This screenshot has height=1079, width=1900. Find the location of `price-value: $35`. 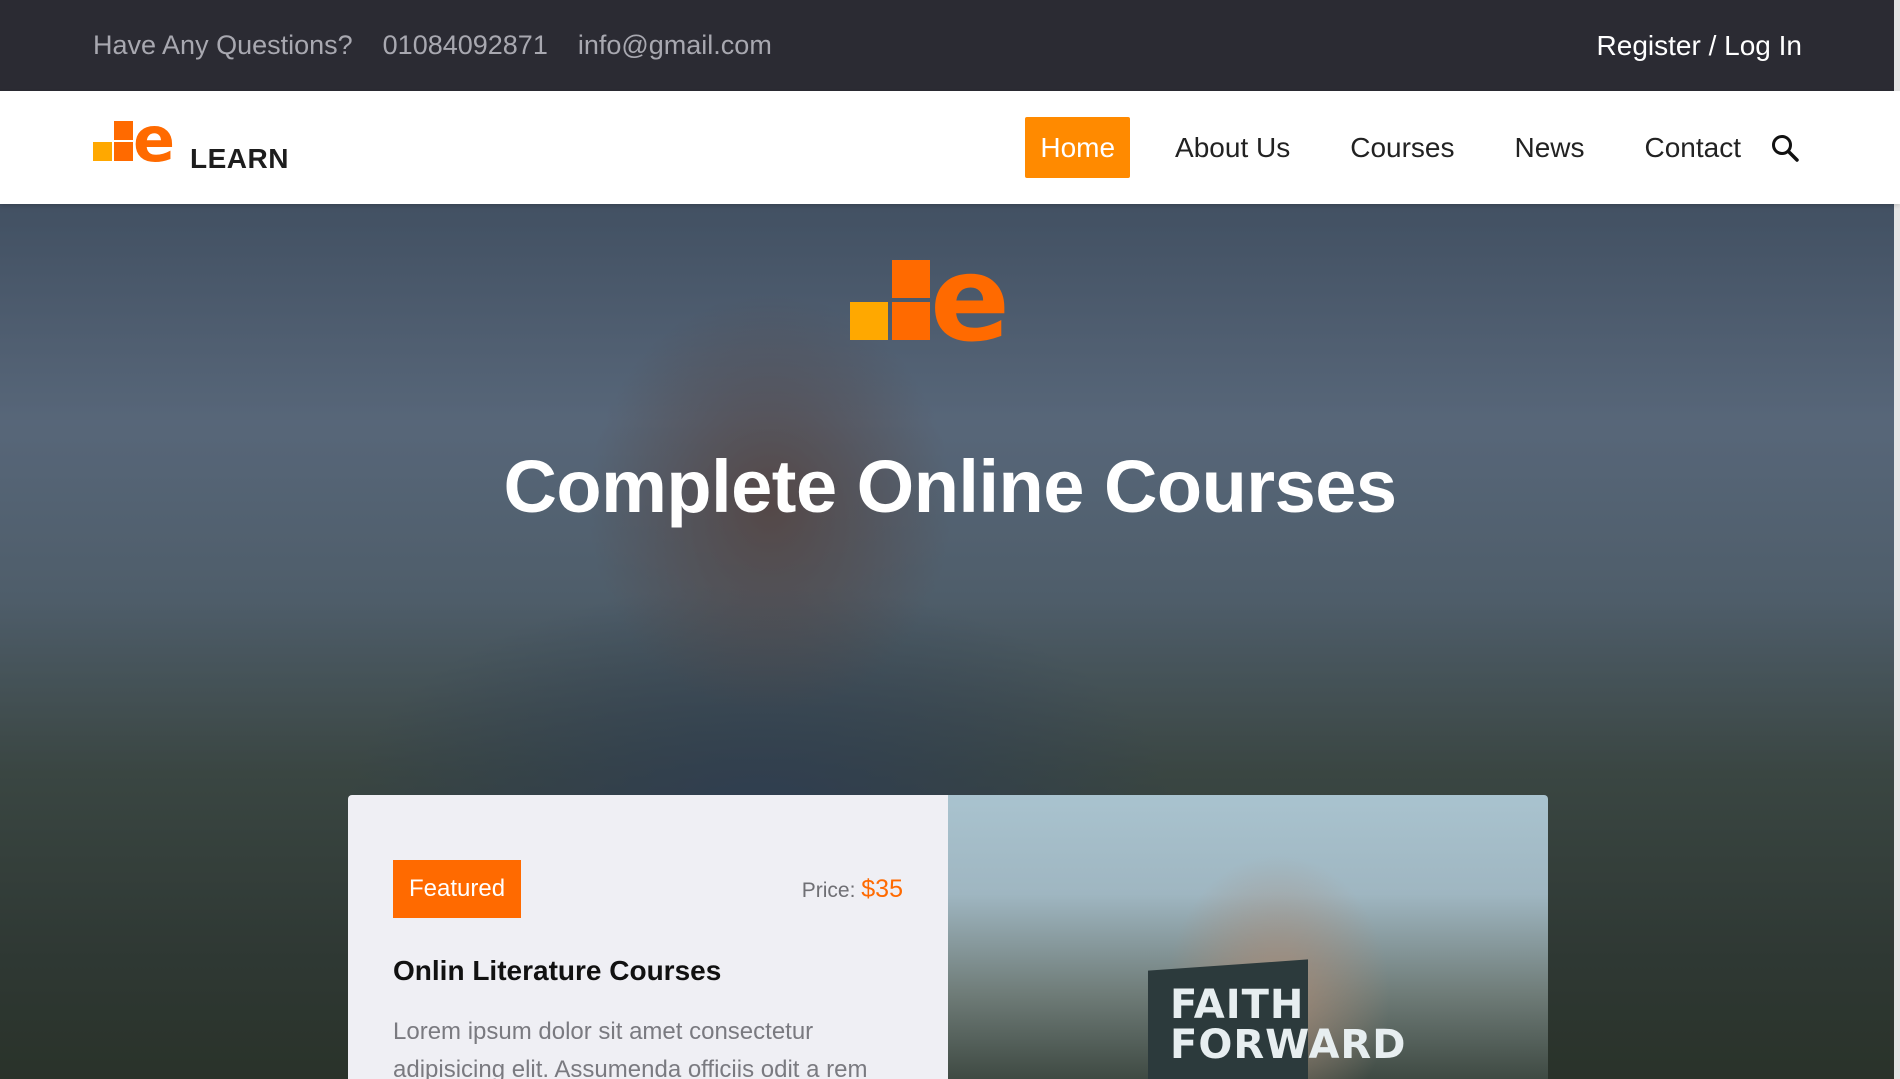

price-value: $35 is located at coordinates (882, 889).